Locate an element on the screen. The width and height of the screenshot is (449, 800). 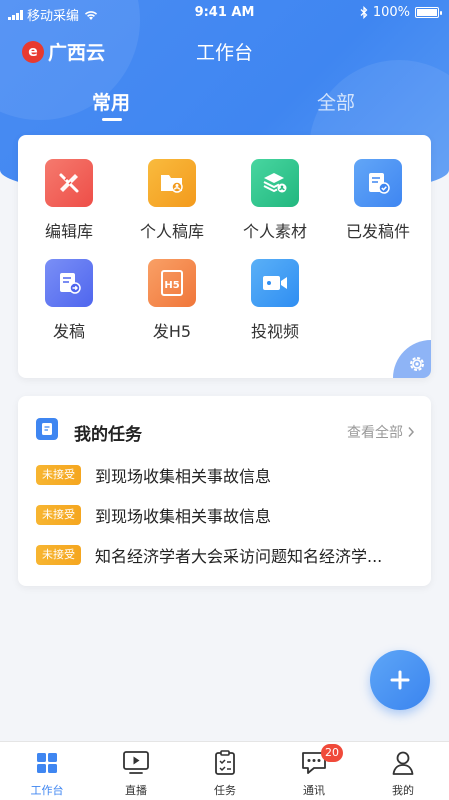
document-check-icon is located at coordinates (378, 183).